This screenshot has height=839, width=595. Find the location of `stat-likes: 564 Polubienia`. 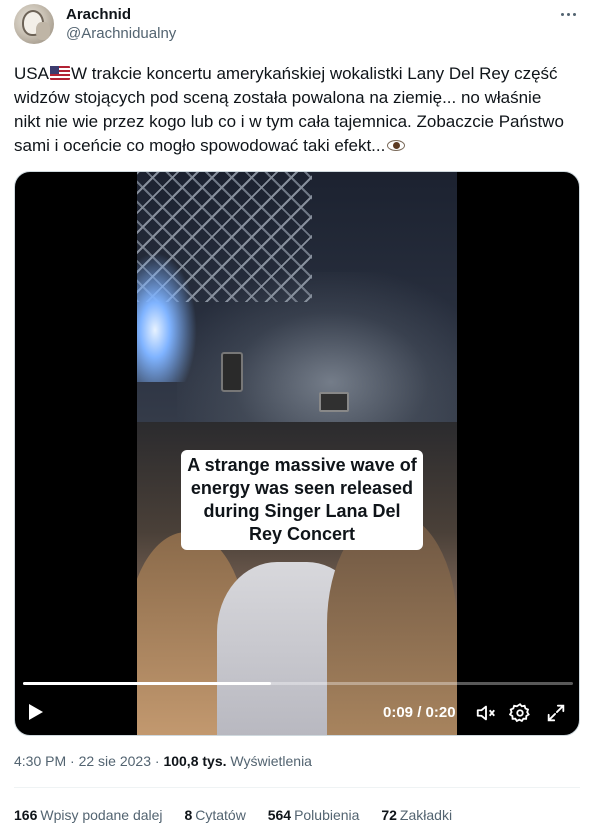

stat-likes: 564 Polubienia is located at coordinates (314, 815).